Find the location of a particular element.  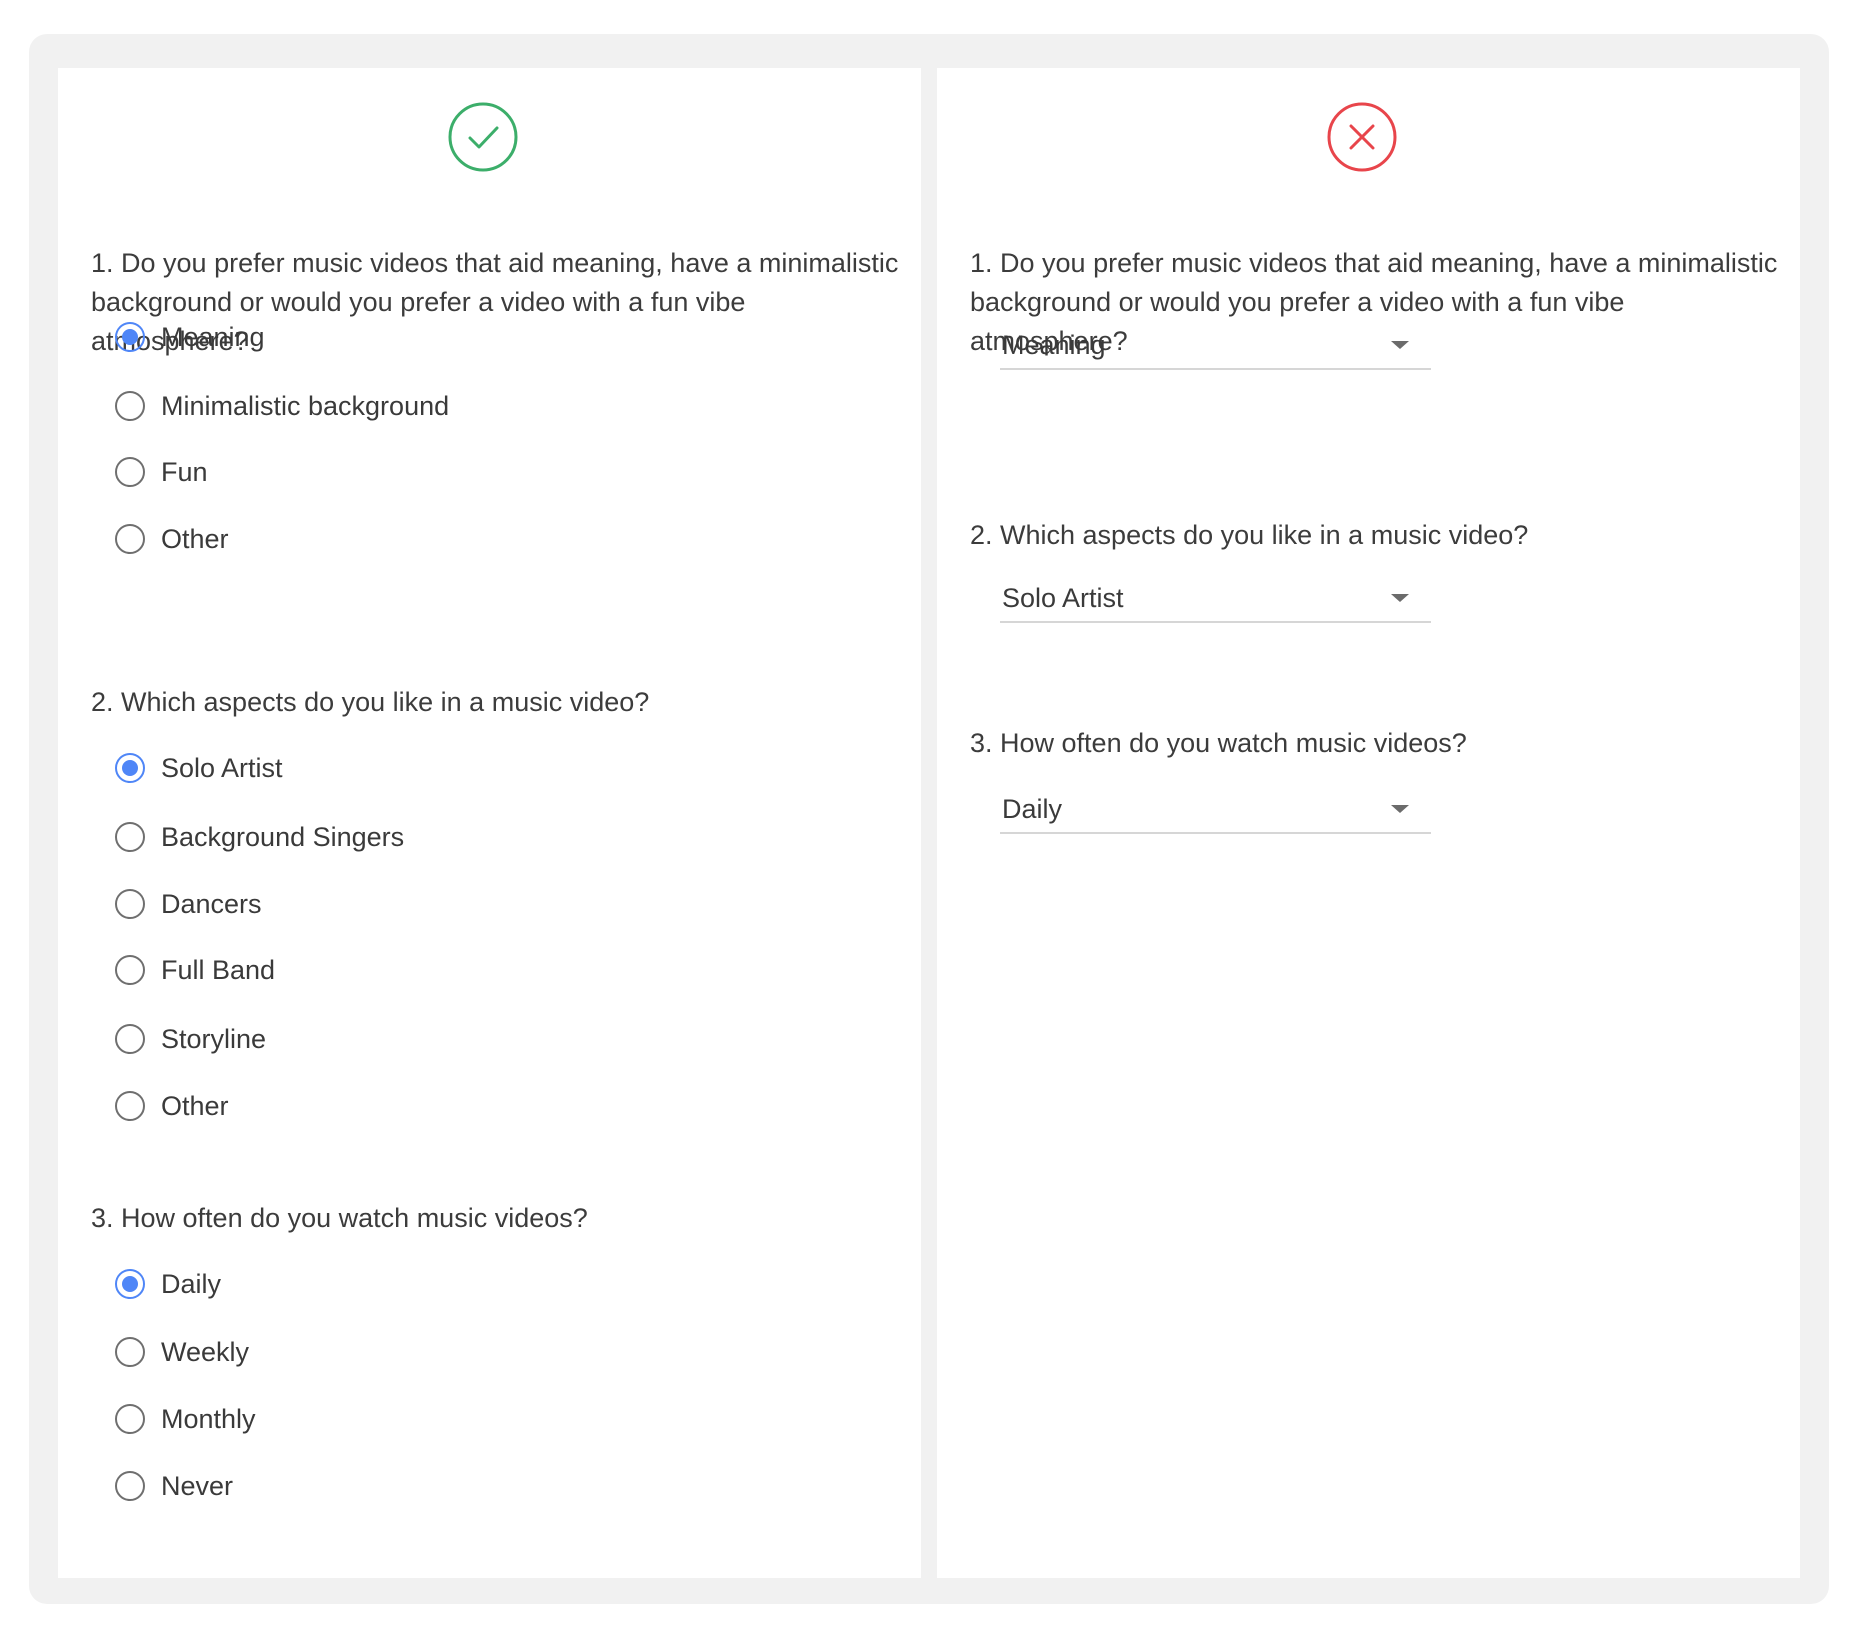

radio-option-daily: Daily is located at coordinates (168, 1284).